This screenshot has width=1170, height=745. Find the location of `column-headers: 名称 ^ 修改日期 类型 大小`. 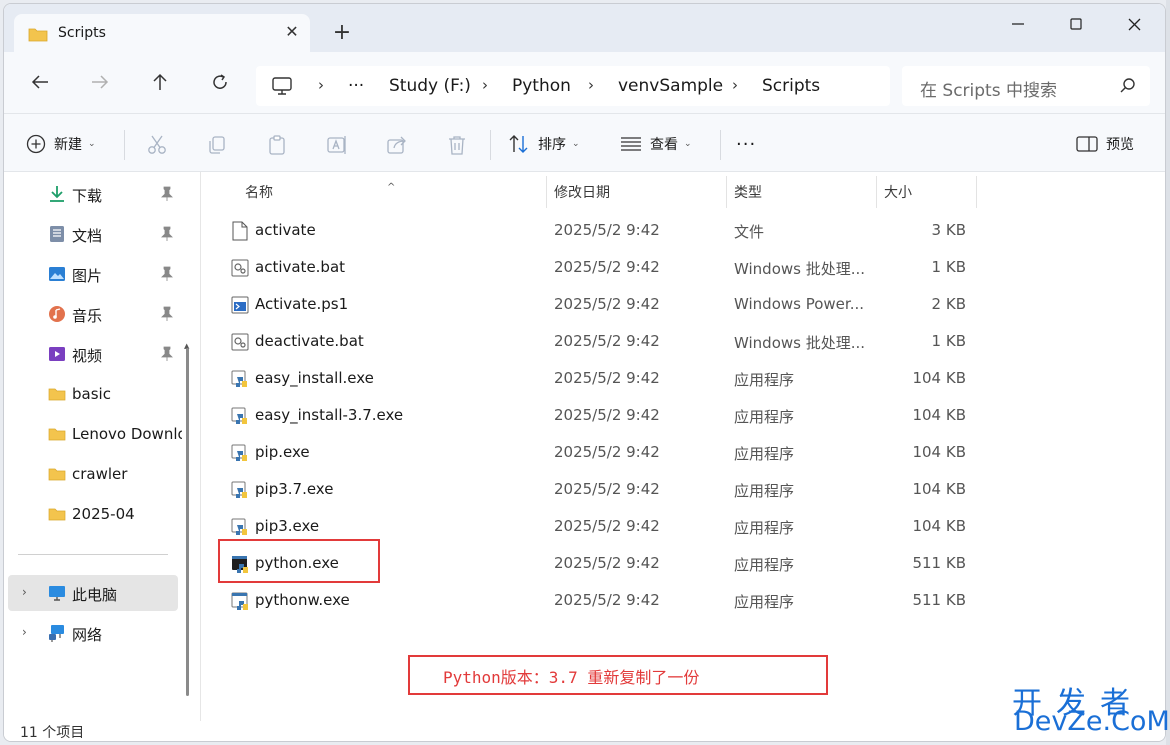

column-headers: 名称 ^ 修改日期 类型 大小 is located at coordinates (591, 190).